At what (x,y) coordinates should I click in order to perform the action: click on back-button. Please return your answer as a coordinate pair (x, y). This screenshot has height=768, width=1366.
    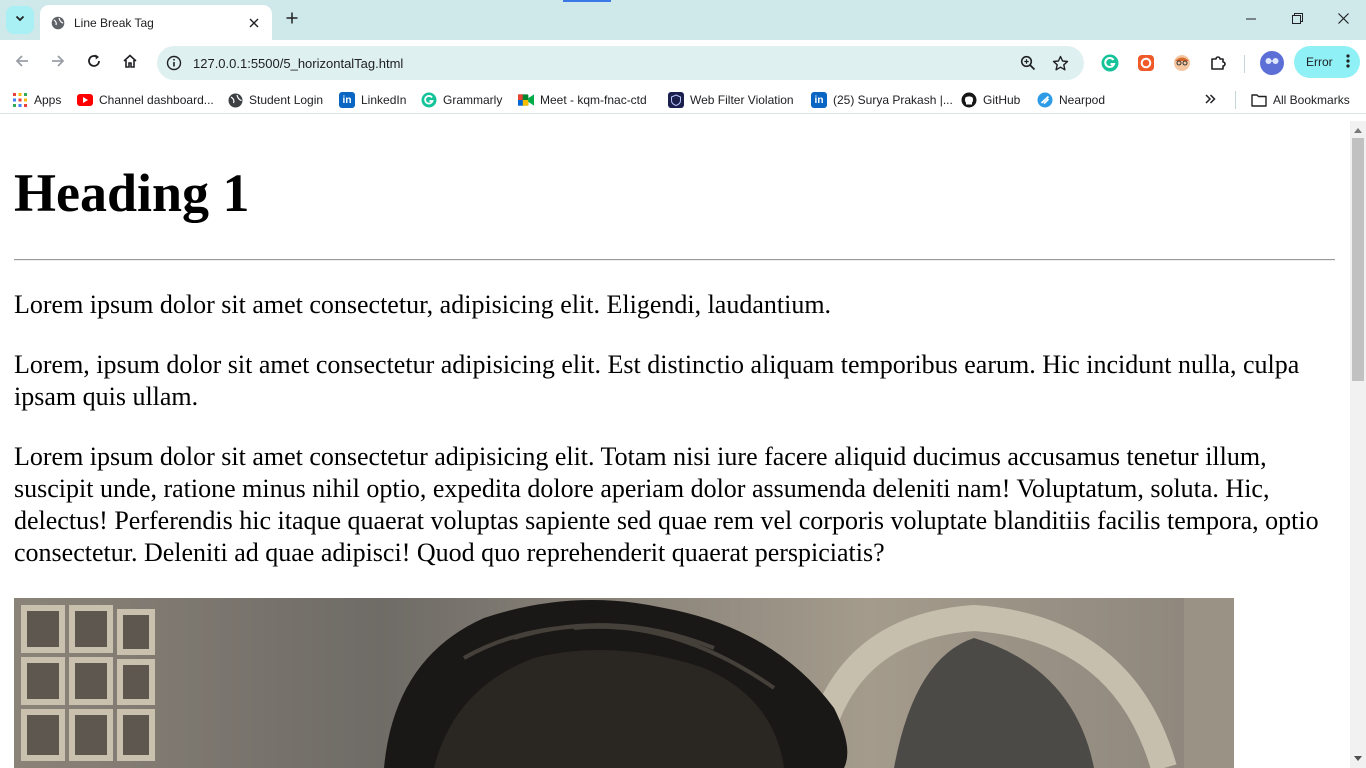
    Looking at the image, I should click on (22, 63).